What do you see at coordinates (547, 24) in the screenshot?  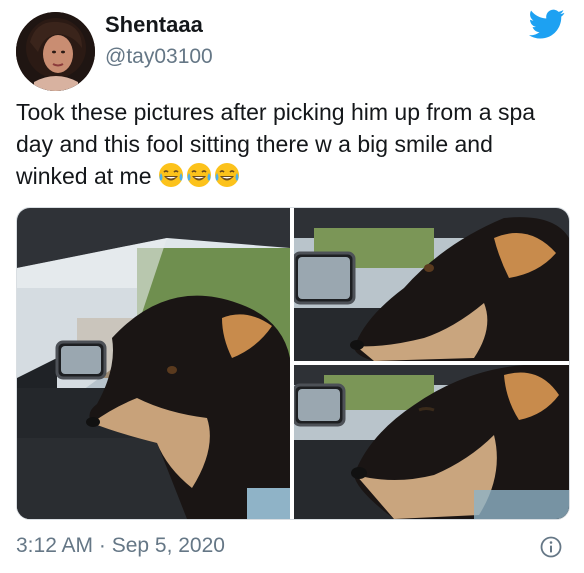 I see `twitter-bird-icon` at bounding box center [547, 24].